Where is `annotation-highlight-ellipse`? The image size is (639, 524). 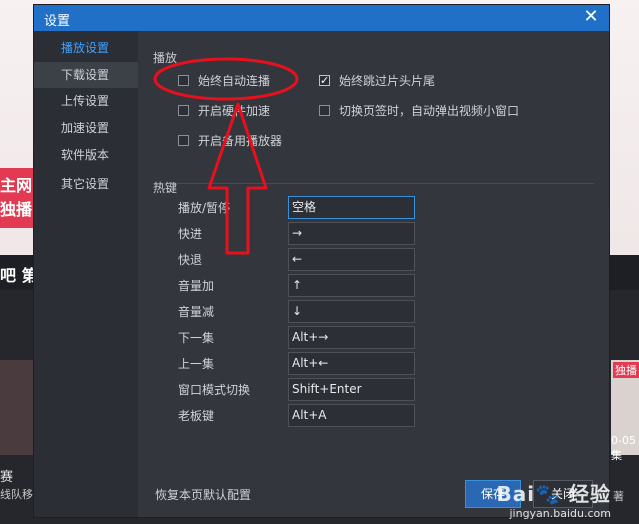 annotation-highlight-ellipse is located at coordinates (226, 79).